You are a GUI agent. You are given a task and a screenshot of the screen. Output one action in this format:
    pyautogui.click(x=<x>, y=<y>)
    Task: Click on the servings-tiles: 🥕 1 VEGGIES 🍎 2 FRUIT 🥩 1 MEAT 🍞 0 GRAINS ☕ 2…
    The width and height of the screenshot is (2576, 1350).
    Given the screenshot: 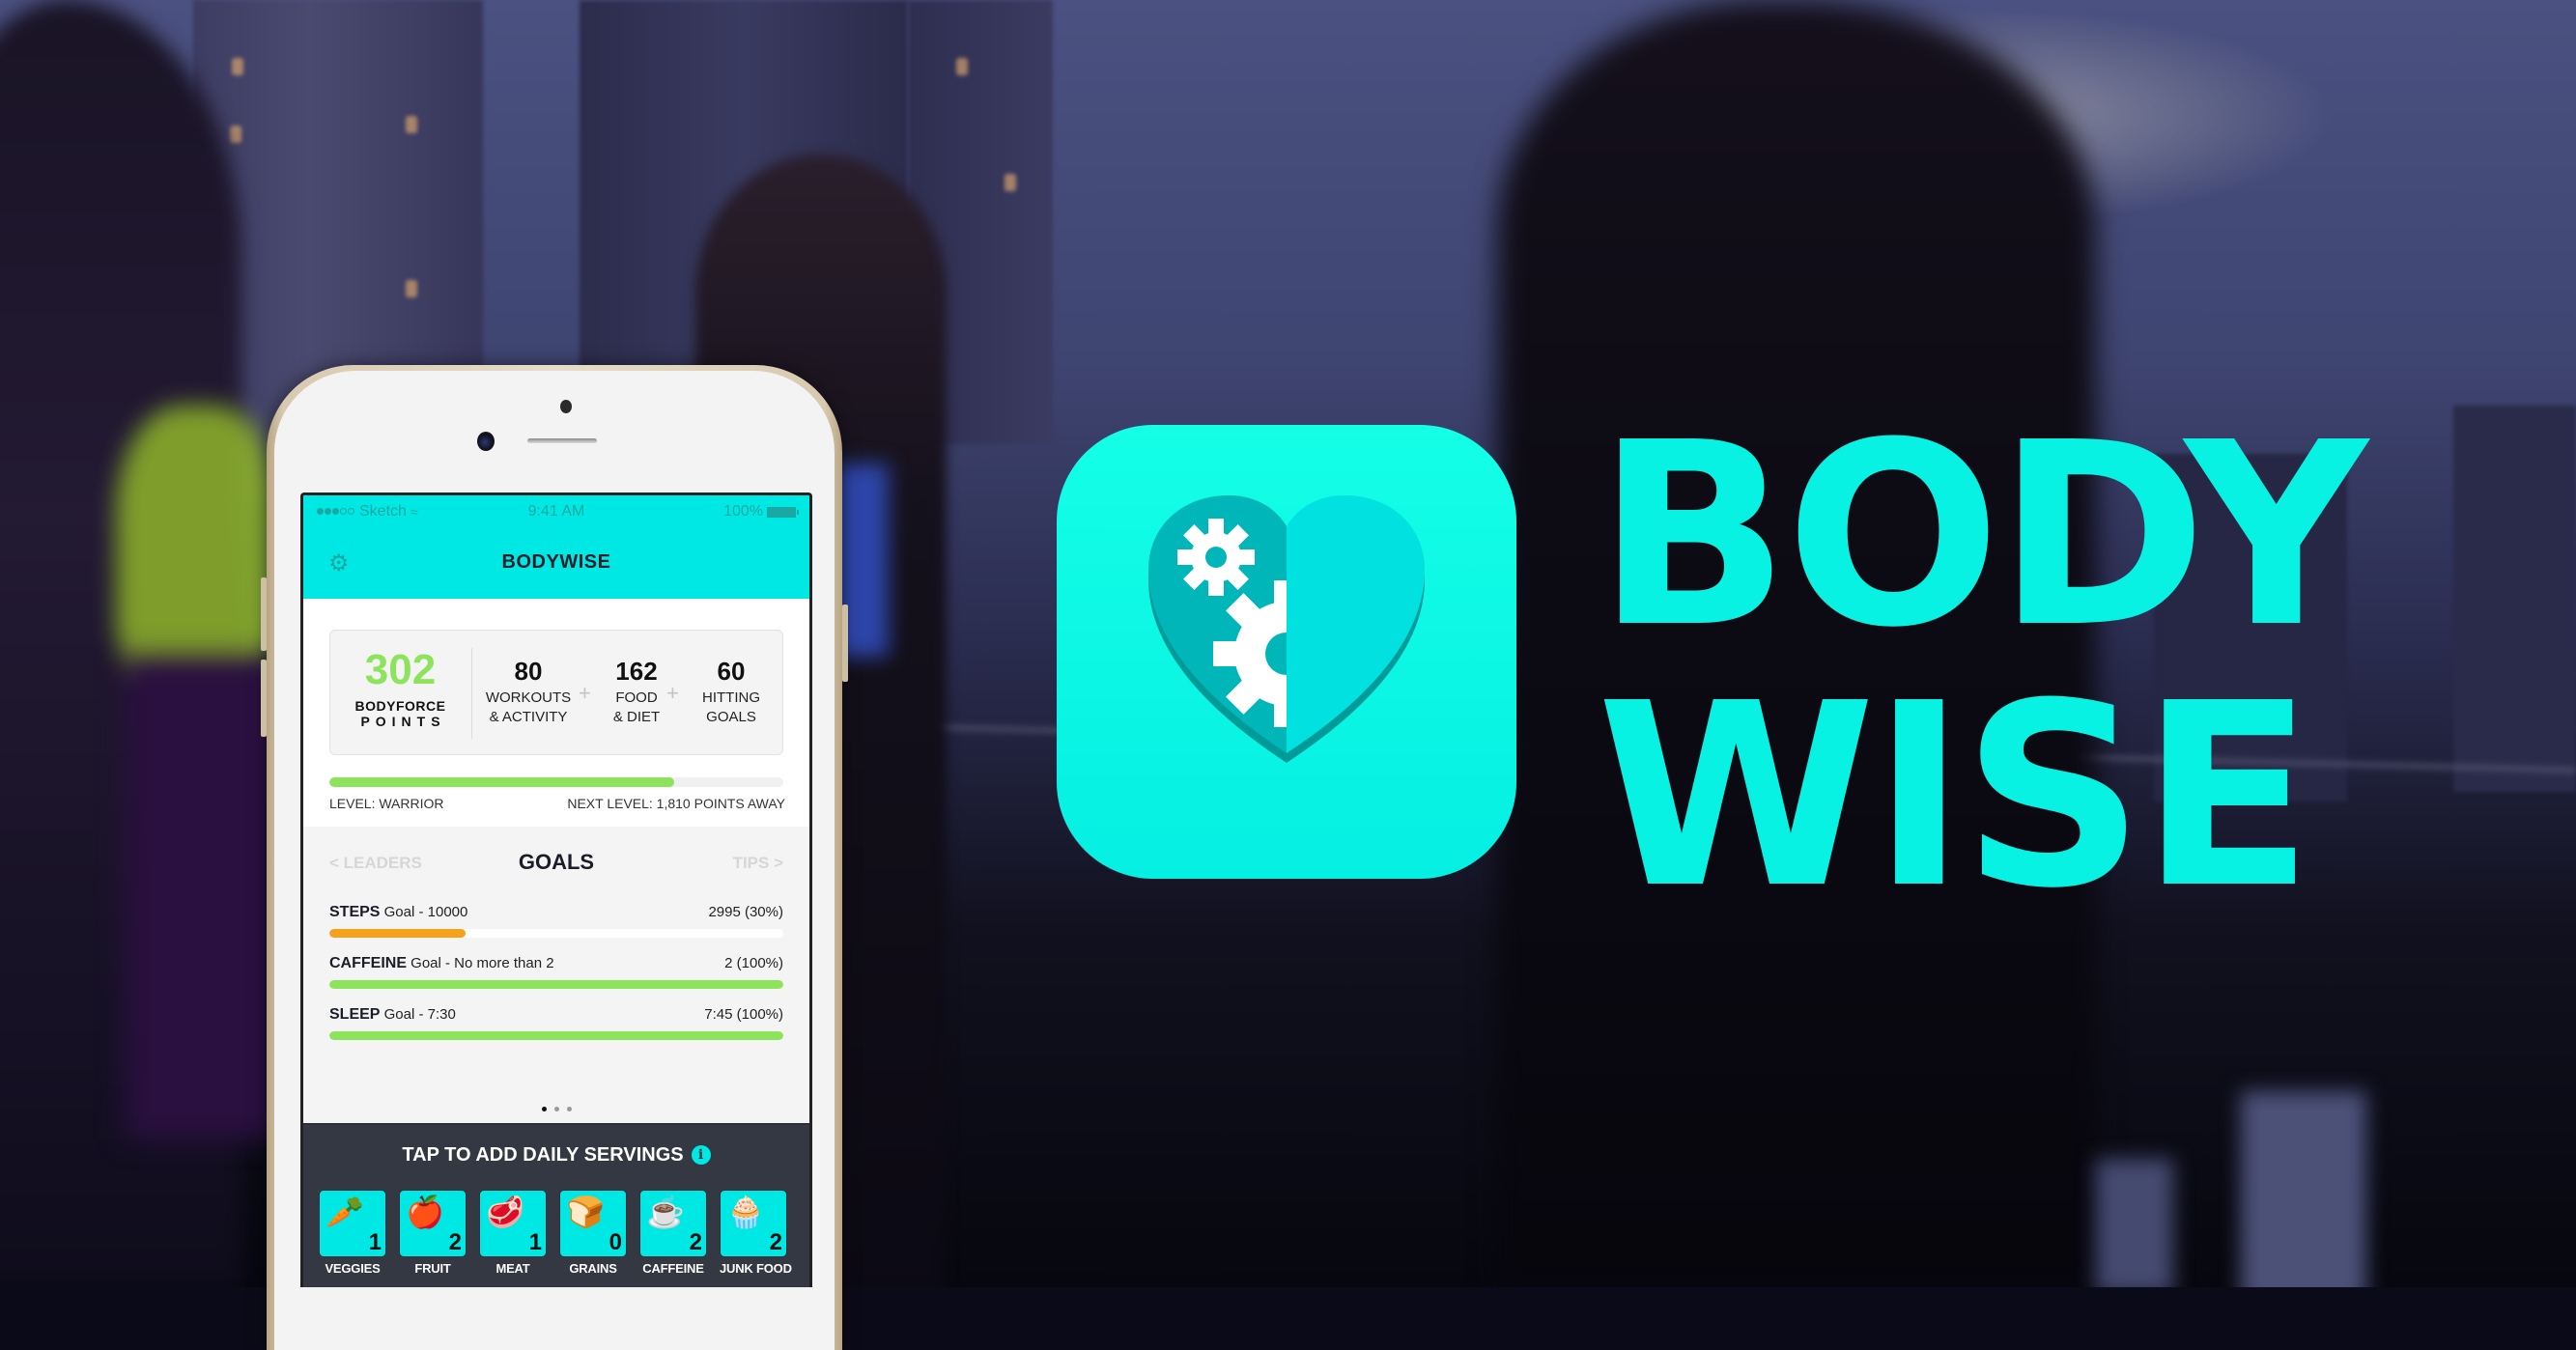 What is the action you would take?
    pyautogui.click(x=555, y=1233)
    